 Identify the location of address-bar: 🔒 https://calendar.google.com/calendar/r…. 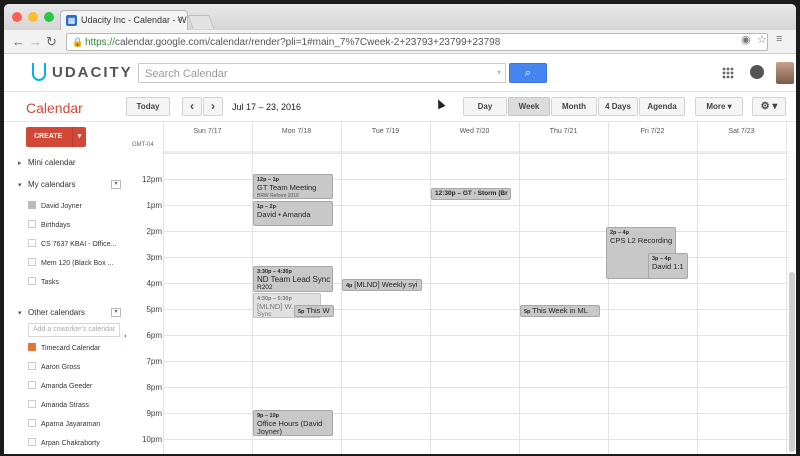
(417, 42).